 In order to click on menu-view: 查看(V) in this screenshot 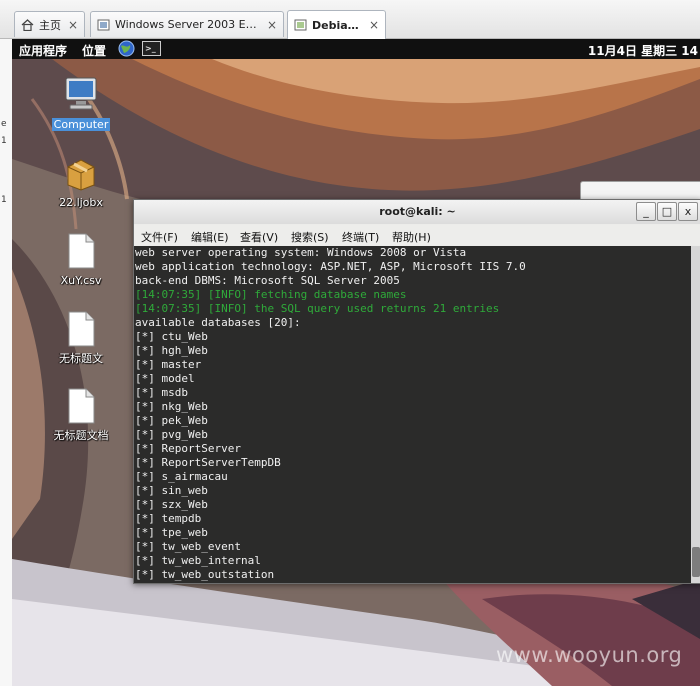, I will do `click(259, 237)`.